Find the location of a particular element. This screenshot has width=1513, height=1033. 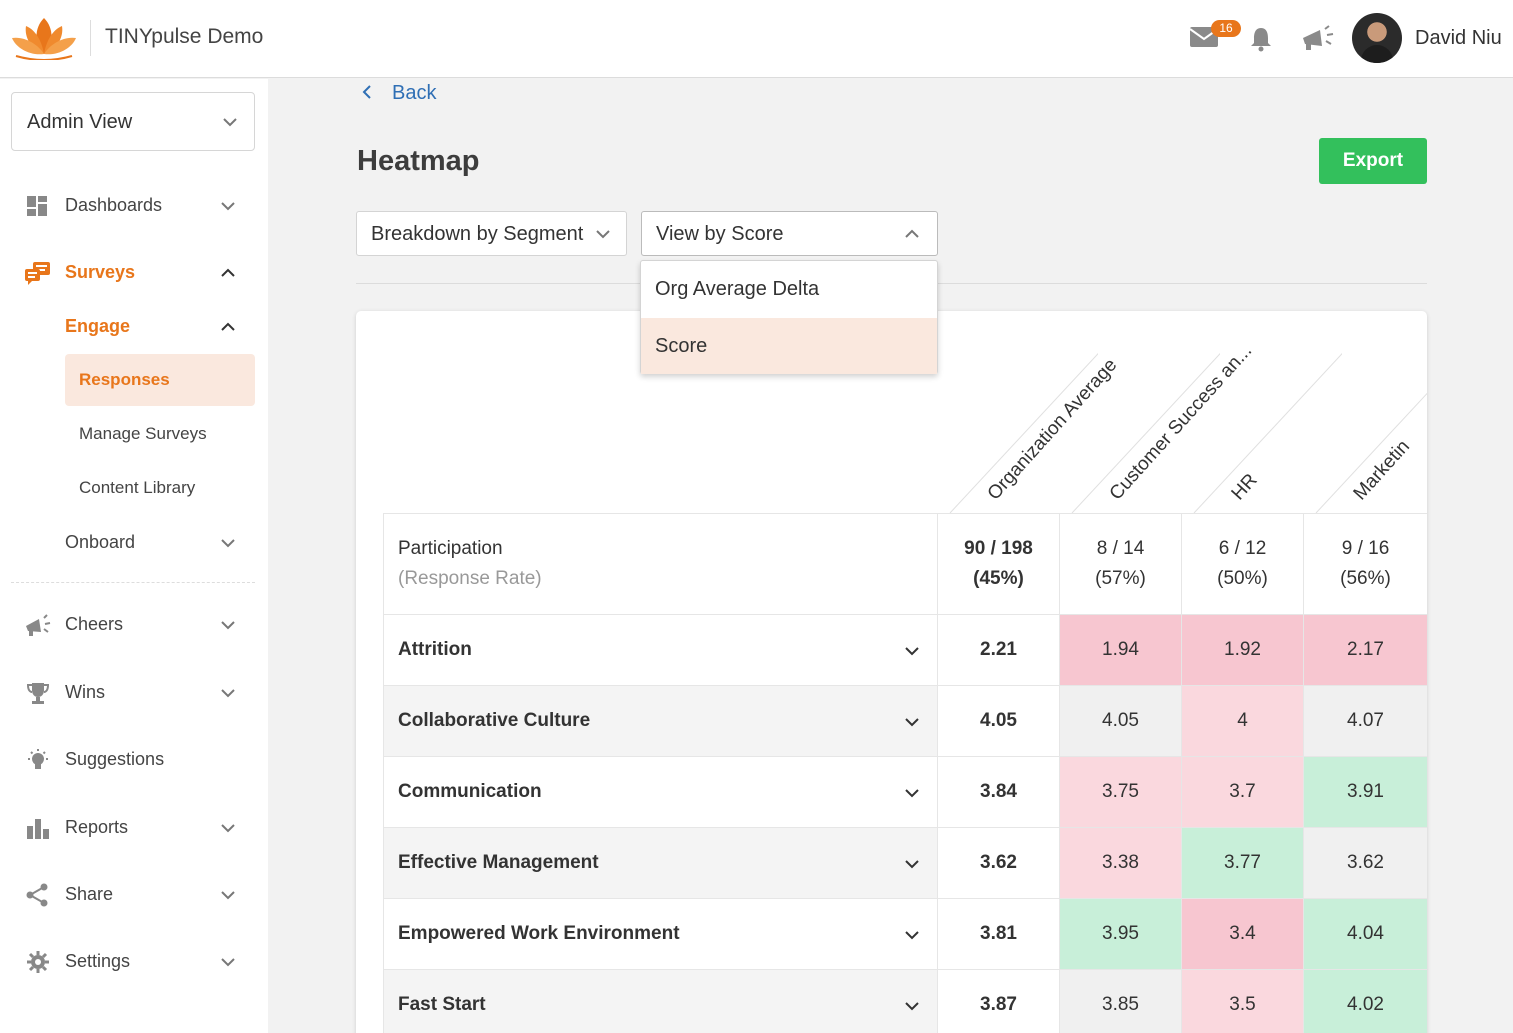

heatmap-row: Attrition 2.21 1.94 1.92 2.17 is located at coordinates (905, 650).